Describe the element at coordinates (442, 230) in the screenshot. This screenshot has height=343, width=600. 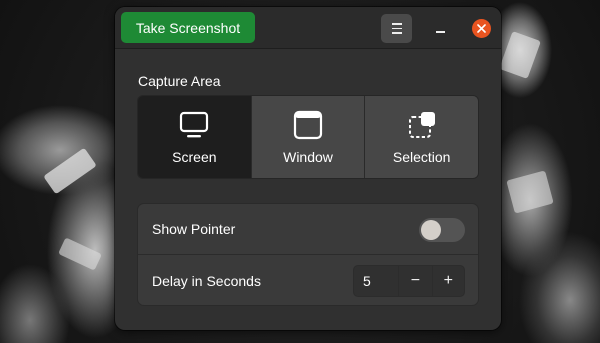
I see `show-pointer-toggle` at that location.